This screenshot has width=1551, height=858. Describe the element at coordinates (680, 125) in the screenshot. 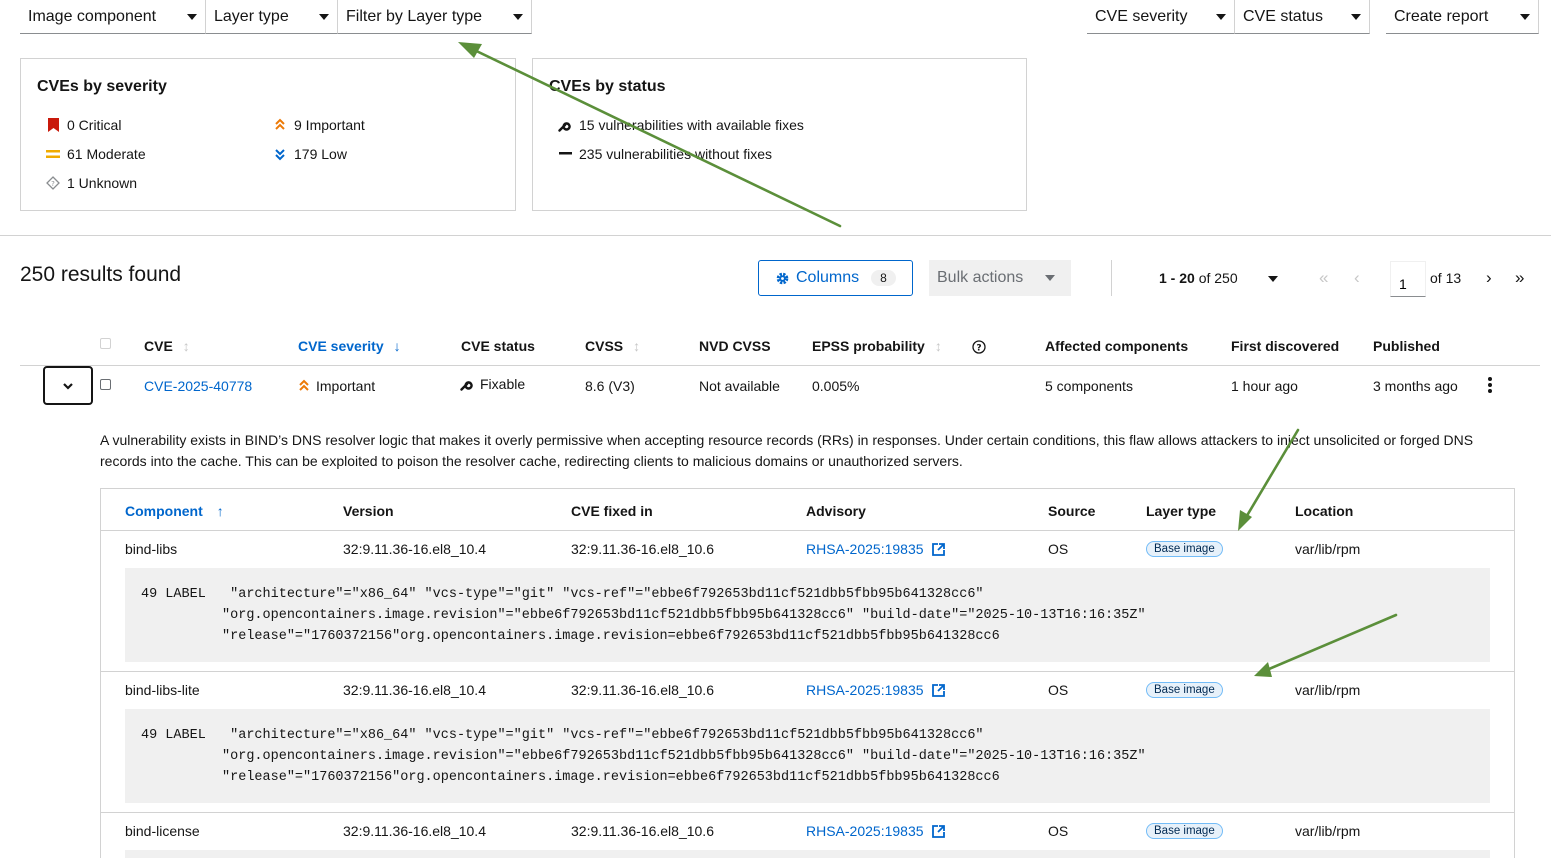

I see `fixable-stat: 15 vulnerabilities with available fixes` at that location.